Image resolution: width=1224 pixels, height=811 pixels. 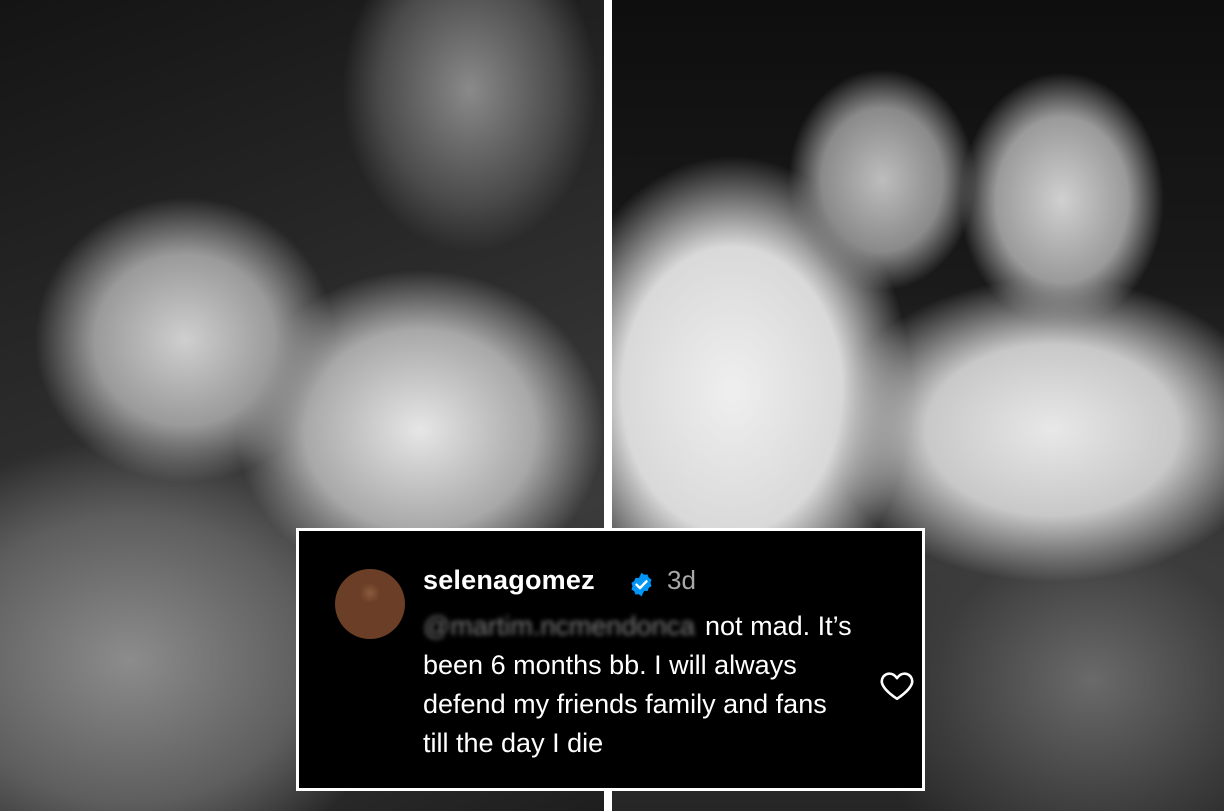 What do you see at coordinates (681, 580) in the screenshot?
I see `comment-timestamp: 3d` at bounding box center [681, 580].